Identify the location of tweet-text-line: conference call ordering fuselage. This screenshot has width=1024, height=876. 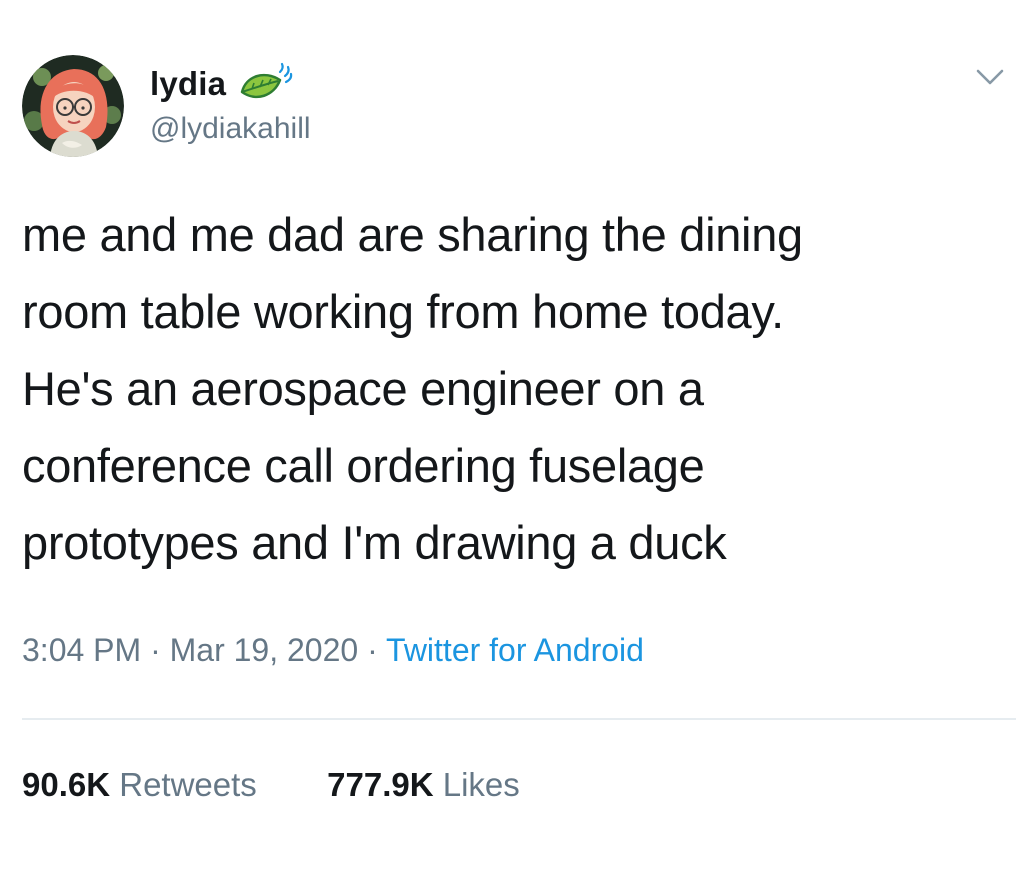
(363, 465).